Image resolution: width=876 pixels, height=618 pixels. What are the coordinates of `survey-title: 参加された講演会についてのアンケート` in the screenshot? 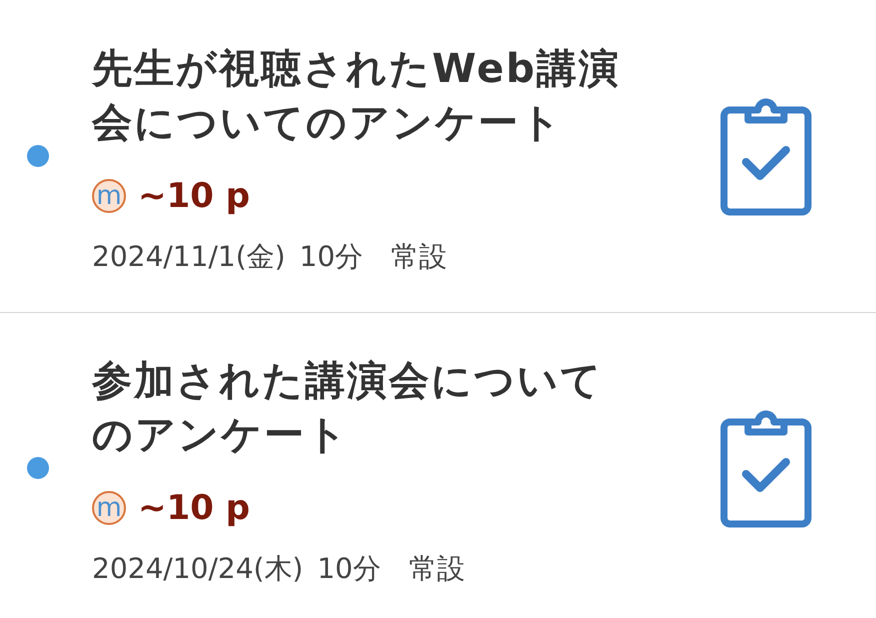 It's located at (364, 408).